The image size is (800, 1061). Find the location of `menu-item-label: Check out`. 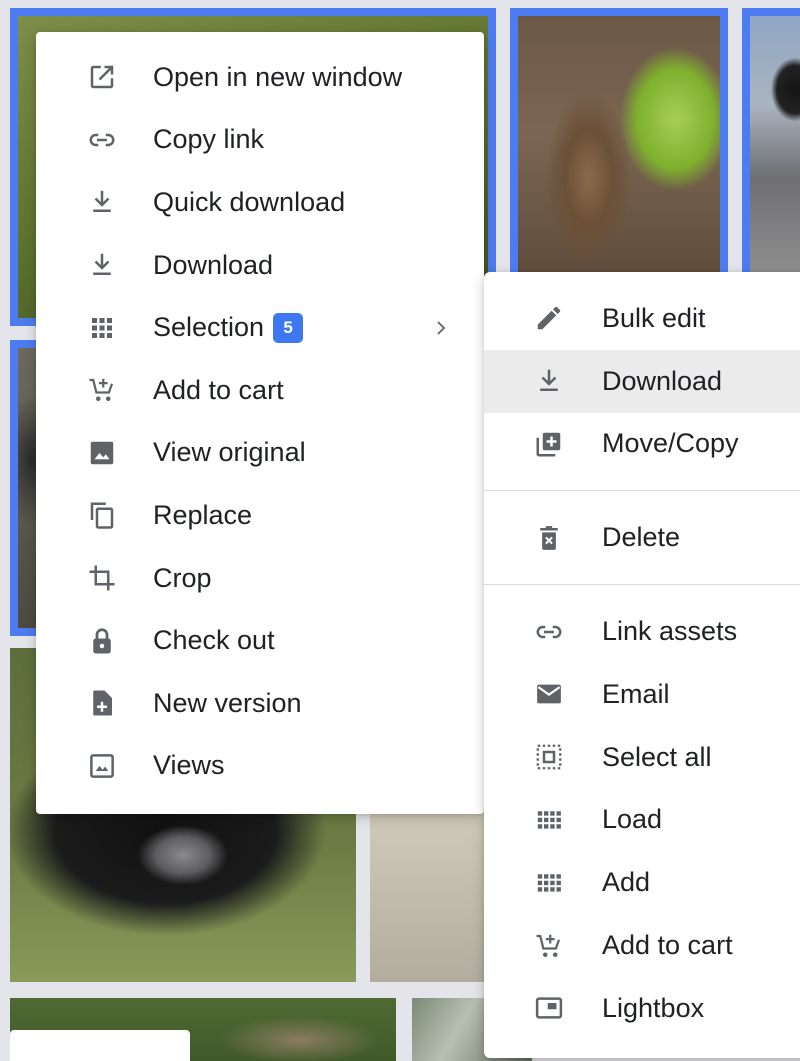

menu-item-label: Check out is located at coordinates (214, 640).